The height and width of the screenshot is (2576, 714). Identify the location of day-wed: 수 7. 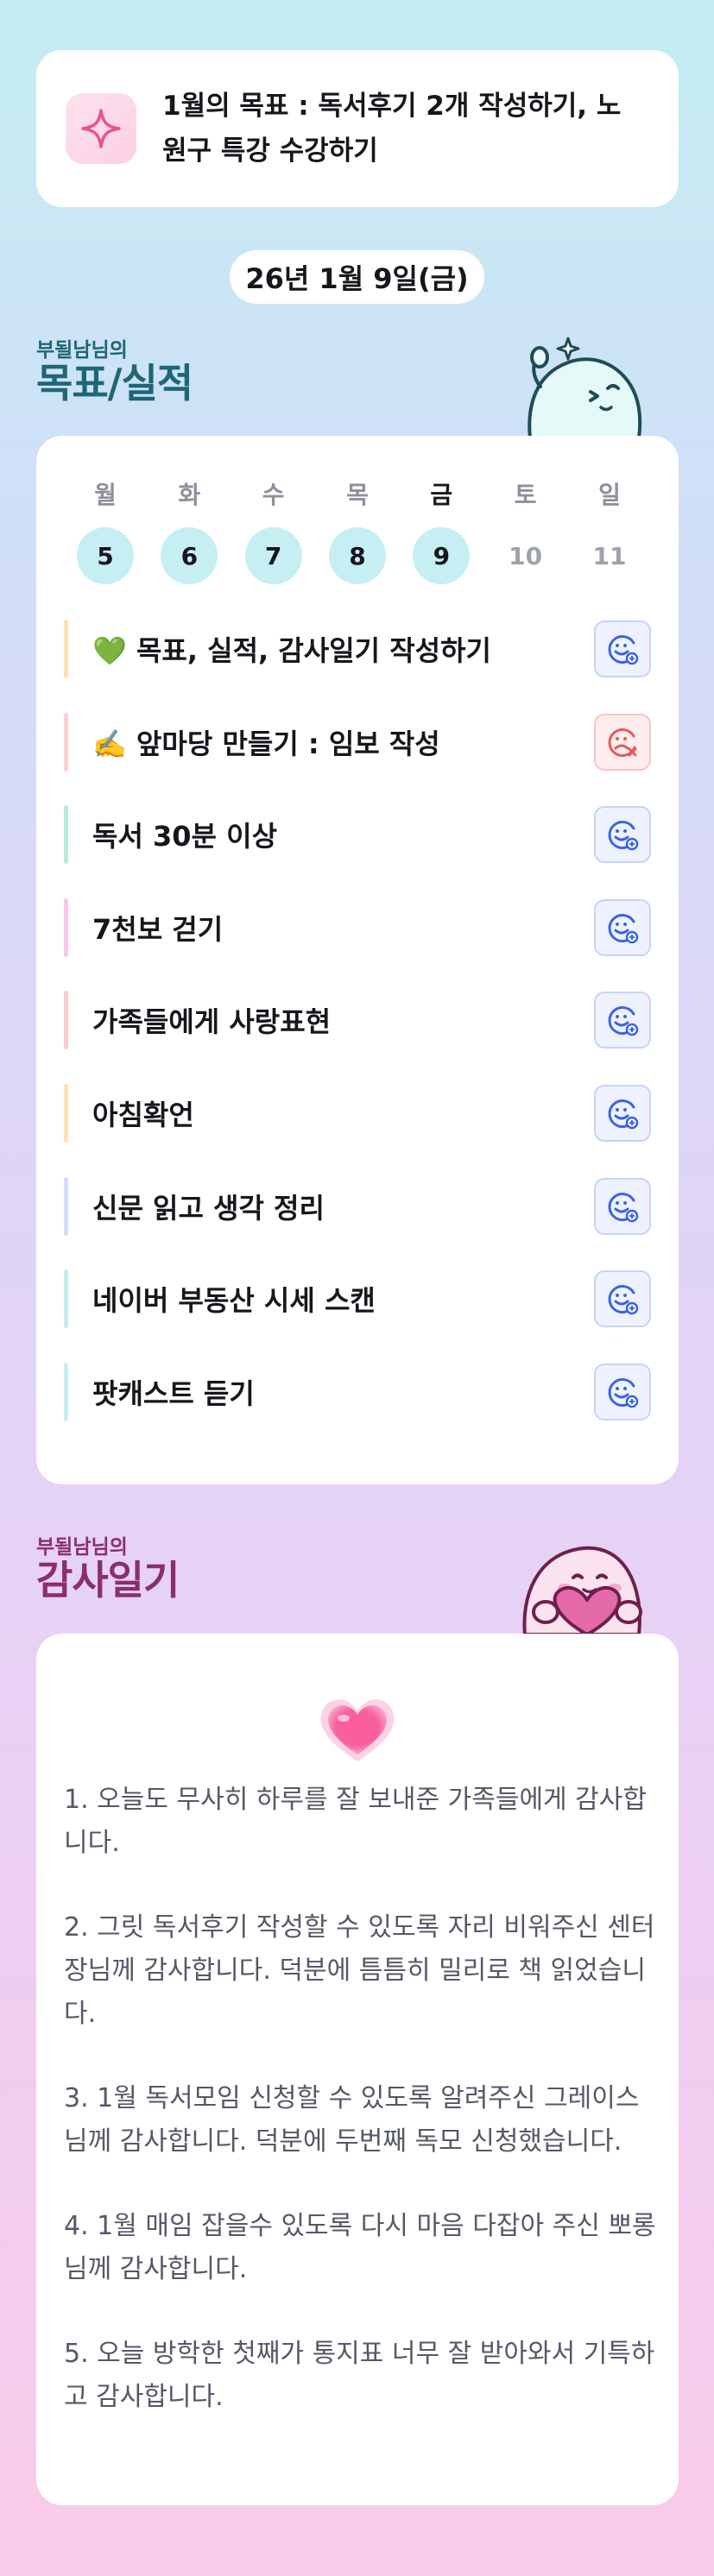
(273, 531).